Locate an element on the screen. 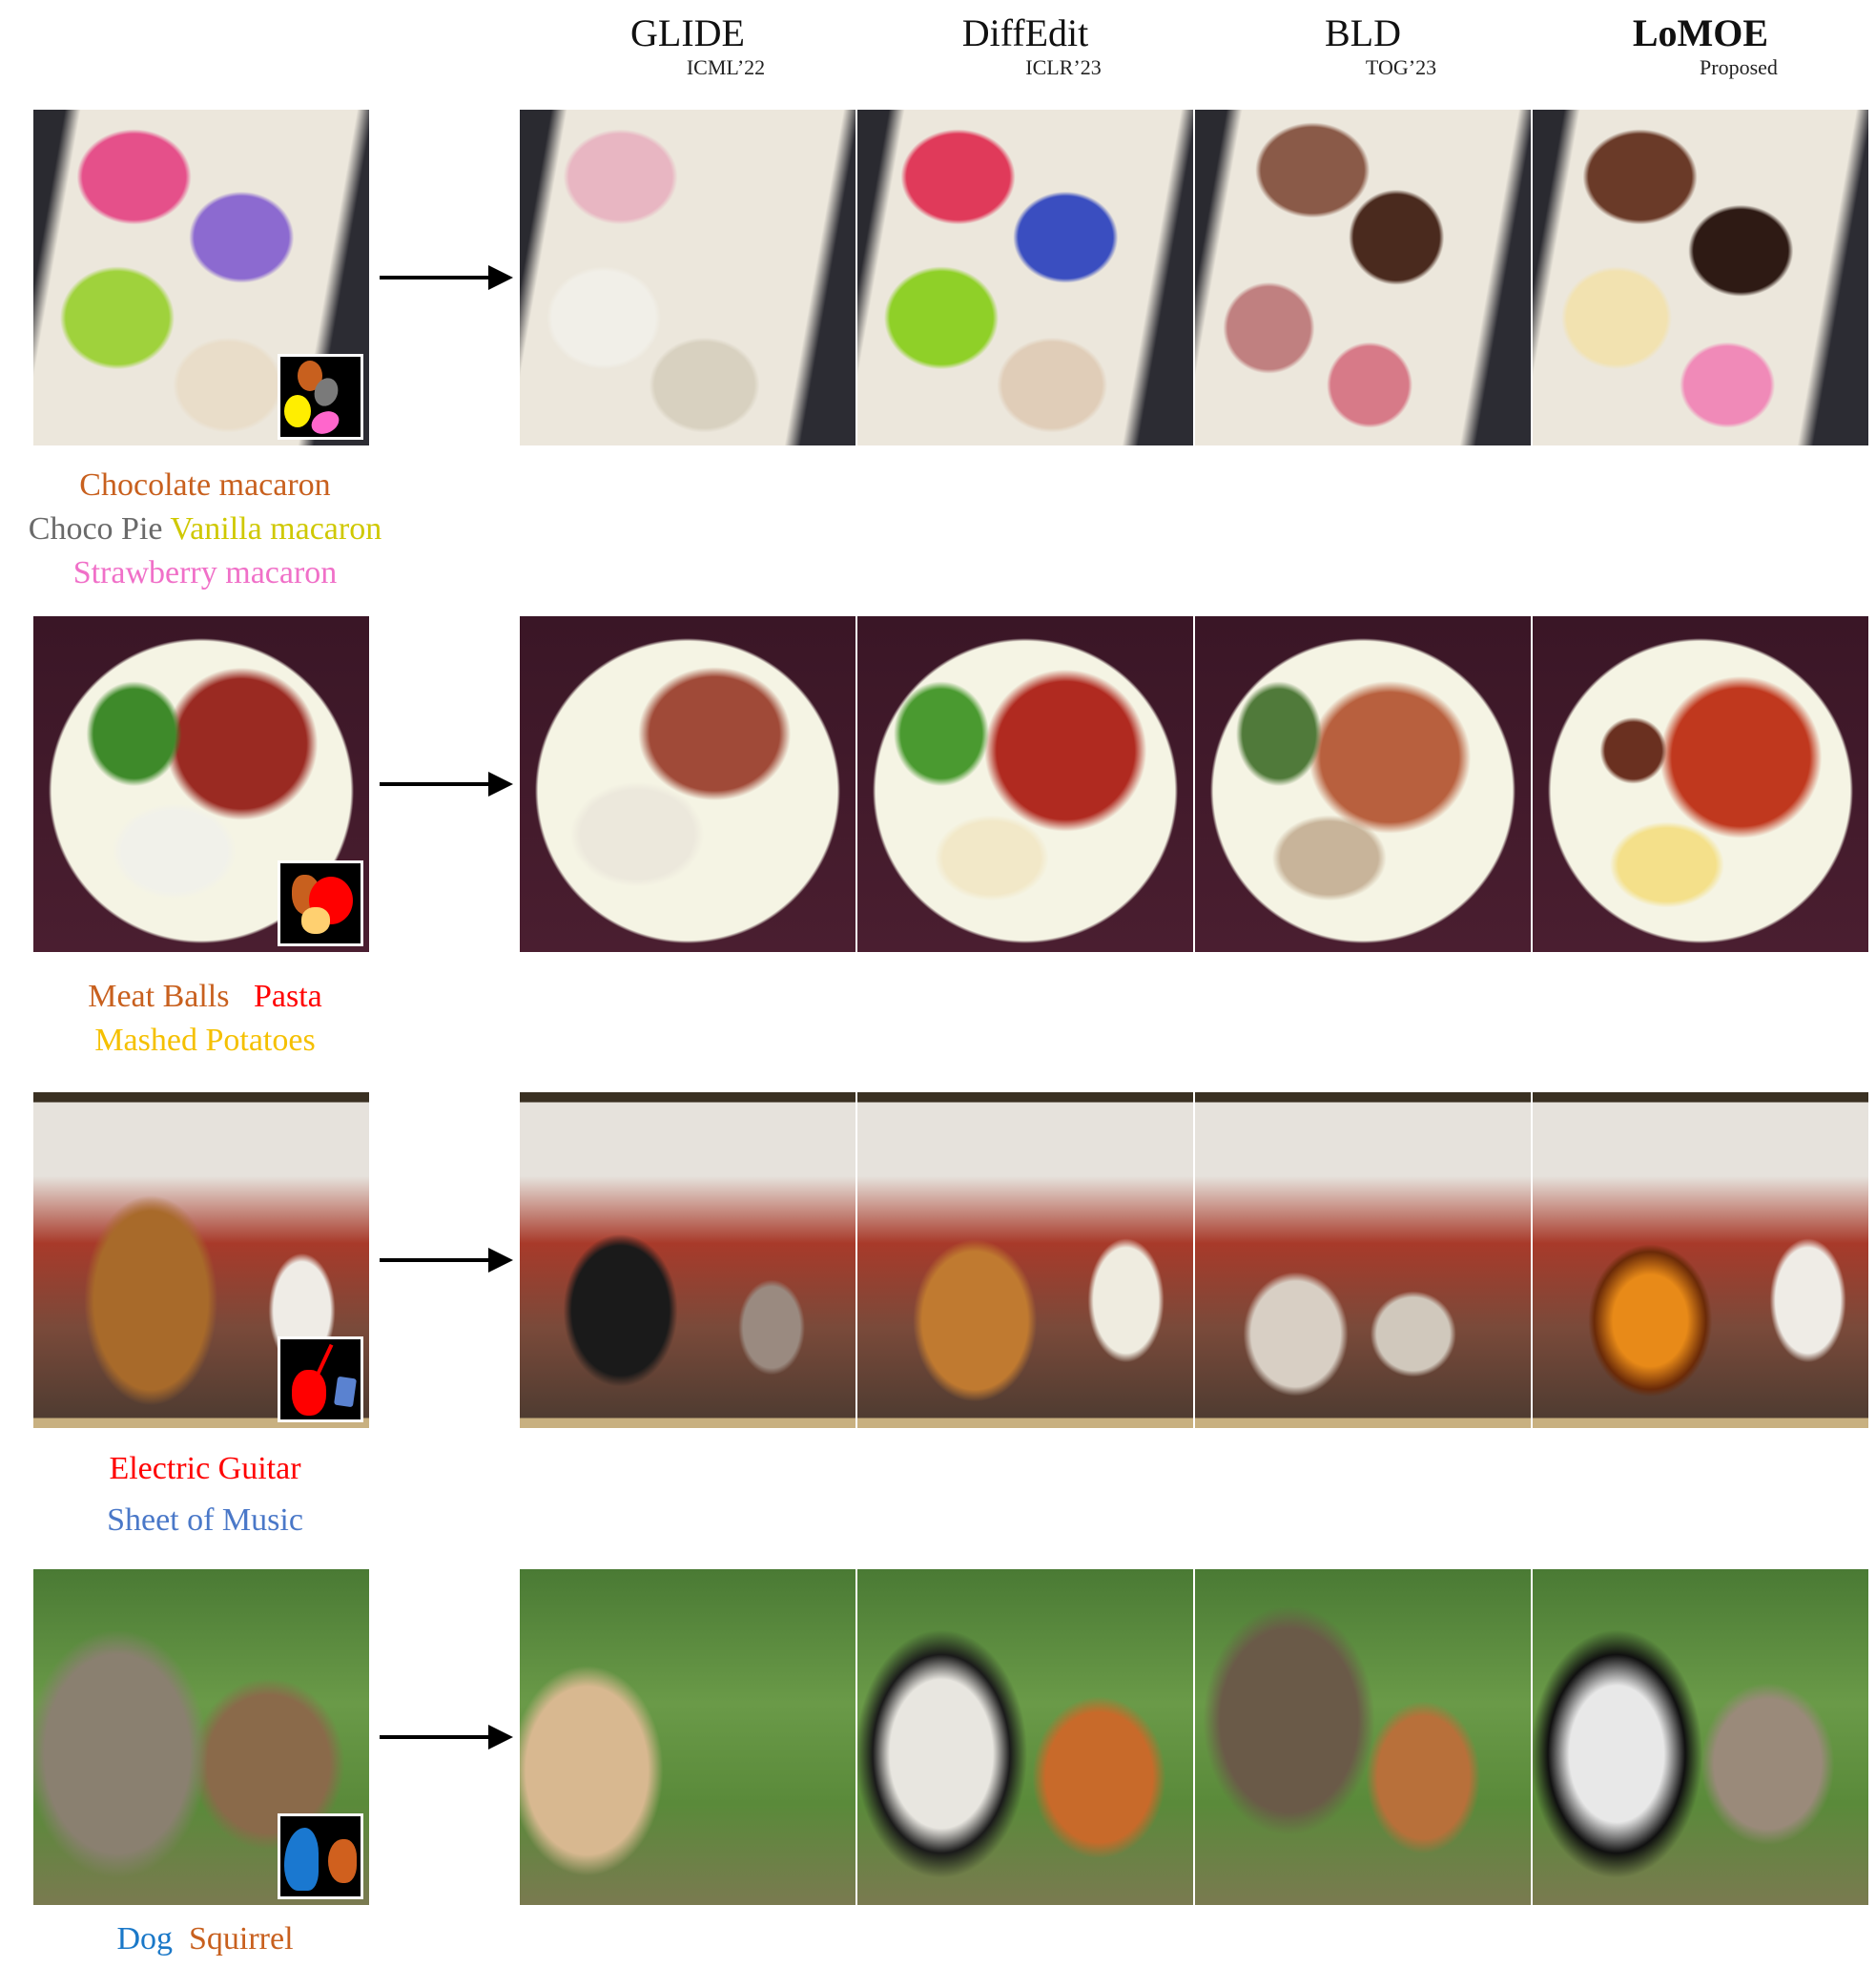 This screenshot has width=1876, height=1967. mask-region-guitar-body is located at coordinates (309, 1393).